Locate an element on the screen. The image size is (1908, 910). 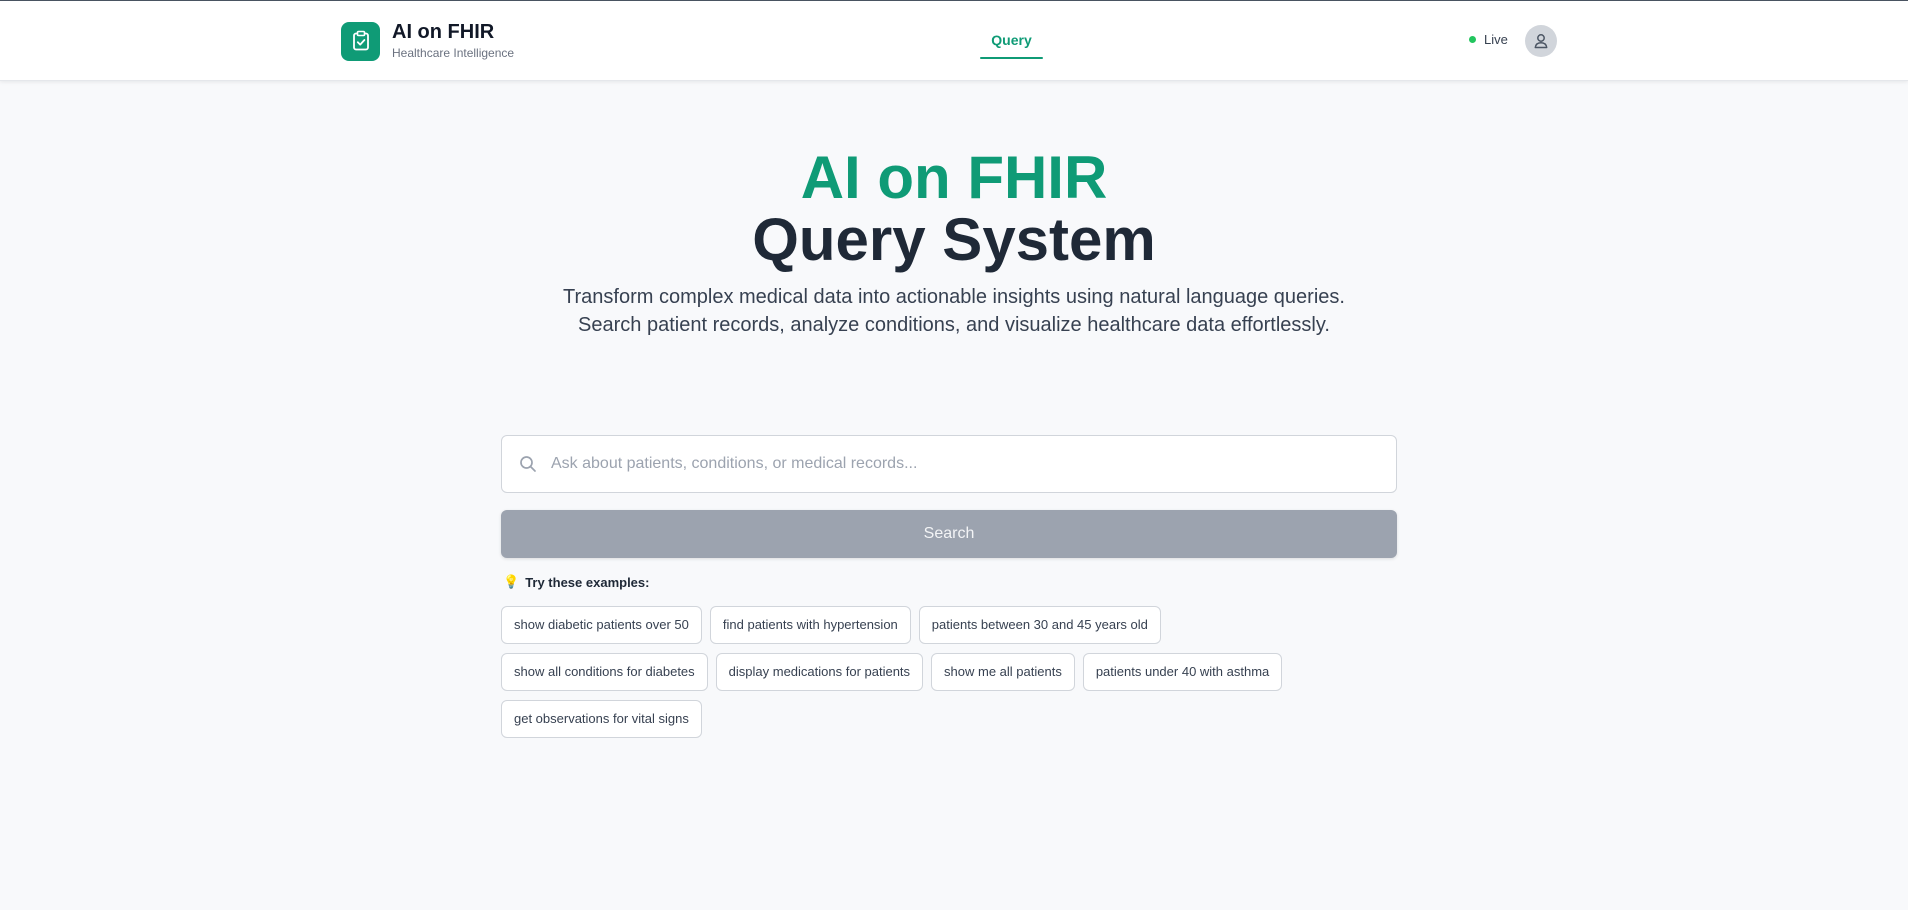
examples-label: Try these examples: is located at coordinates (587, 582).